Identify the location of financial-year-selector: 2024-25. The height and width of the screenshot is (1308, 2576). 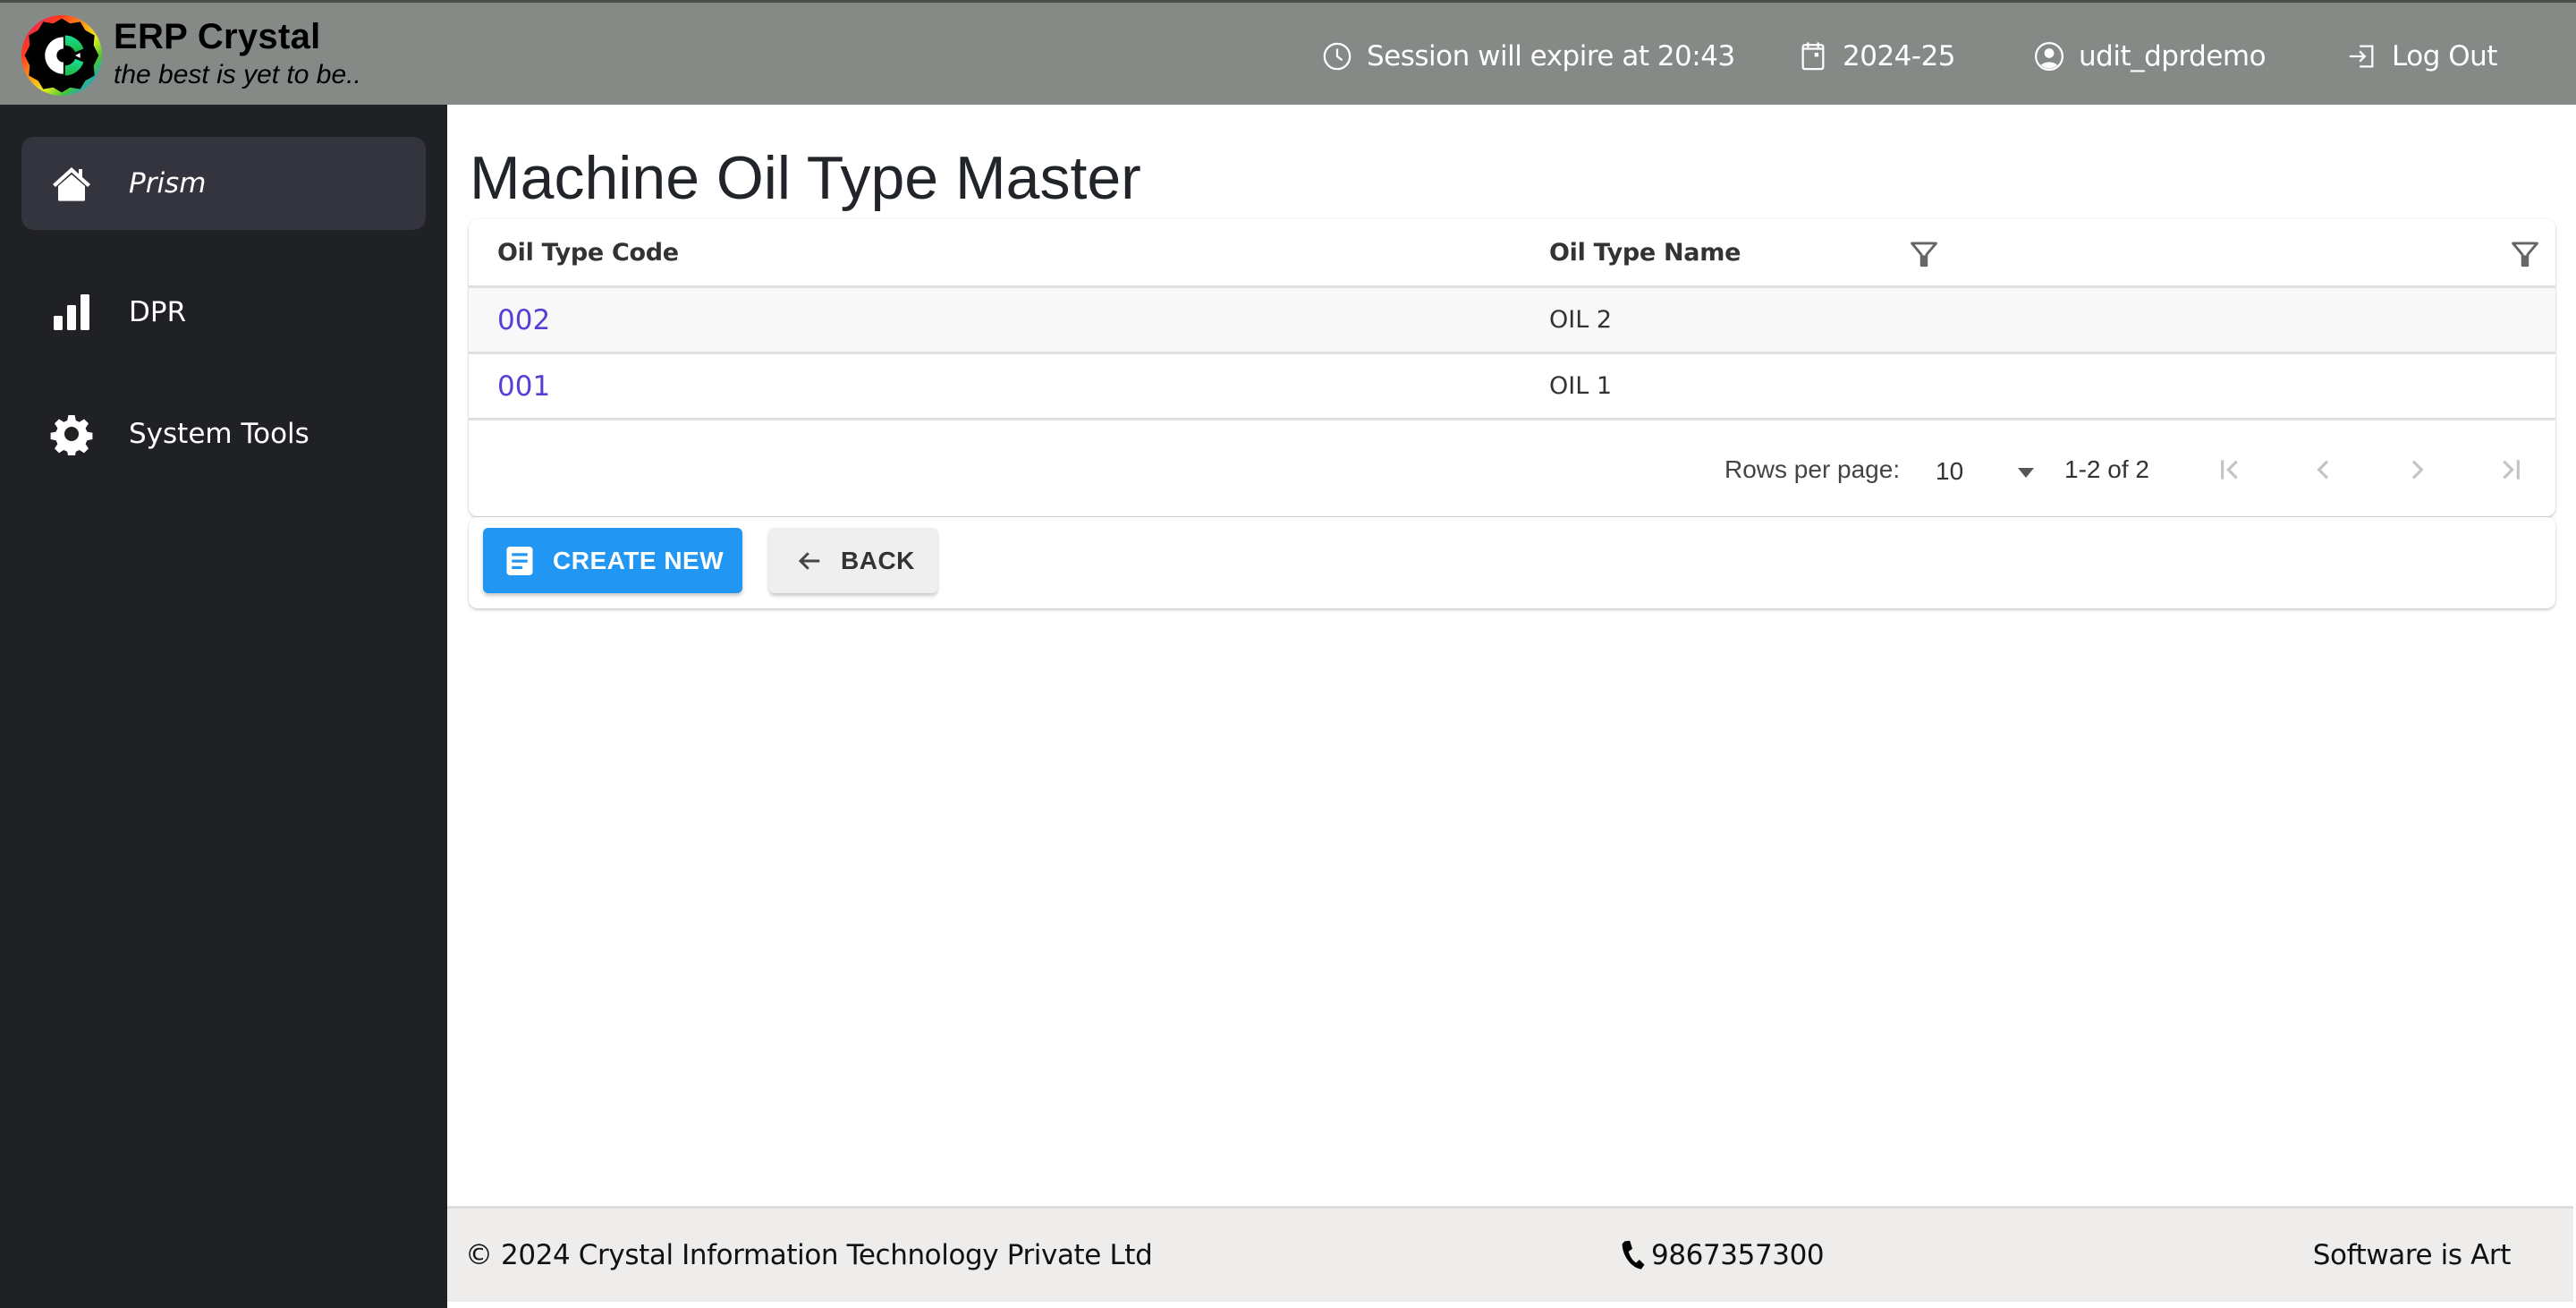
(1877, 57).